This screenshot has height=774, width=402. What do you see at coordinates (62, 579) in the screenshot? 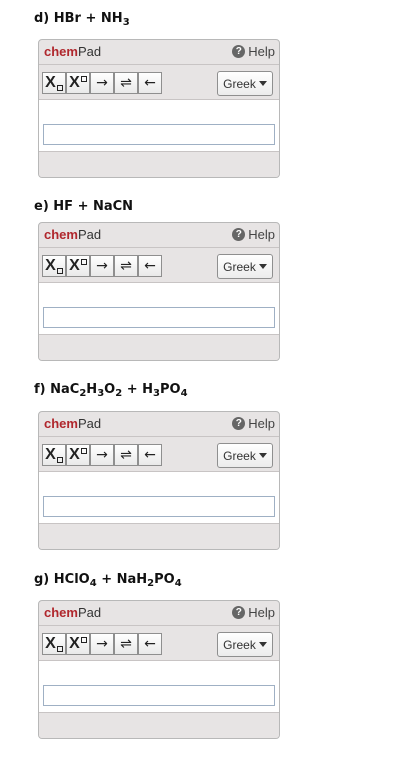
I see `label-text: g) HClO` at bounding box center [62, 579].